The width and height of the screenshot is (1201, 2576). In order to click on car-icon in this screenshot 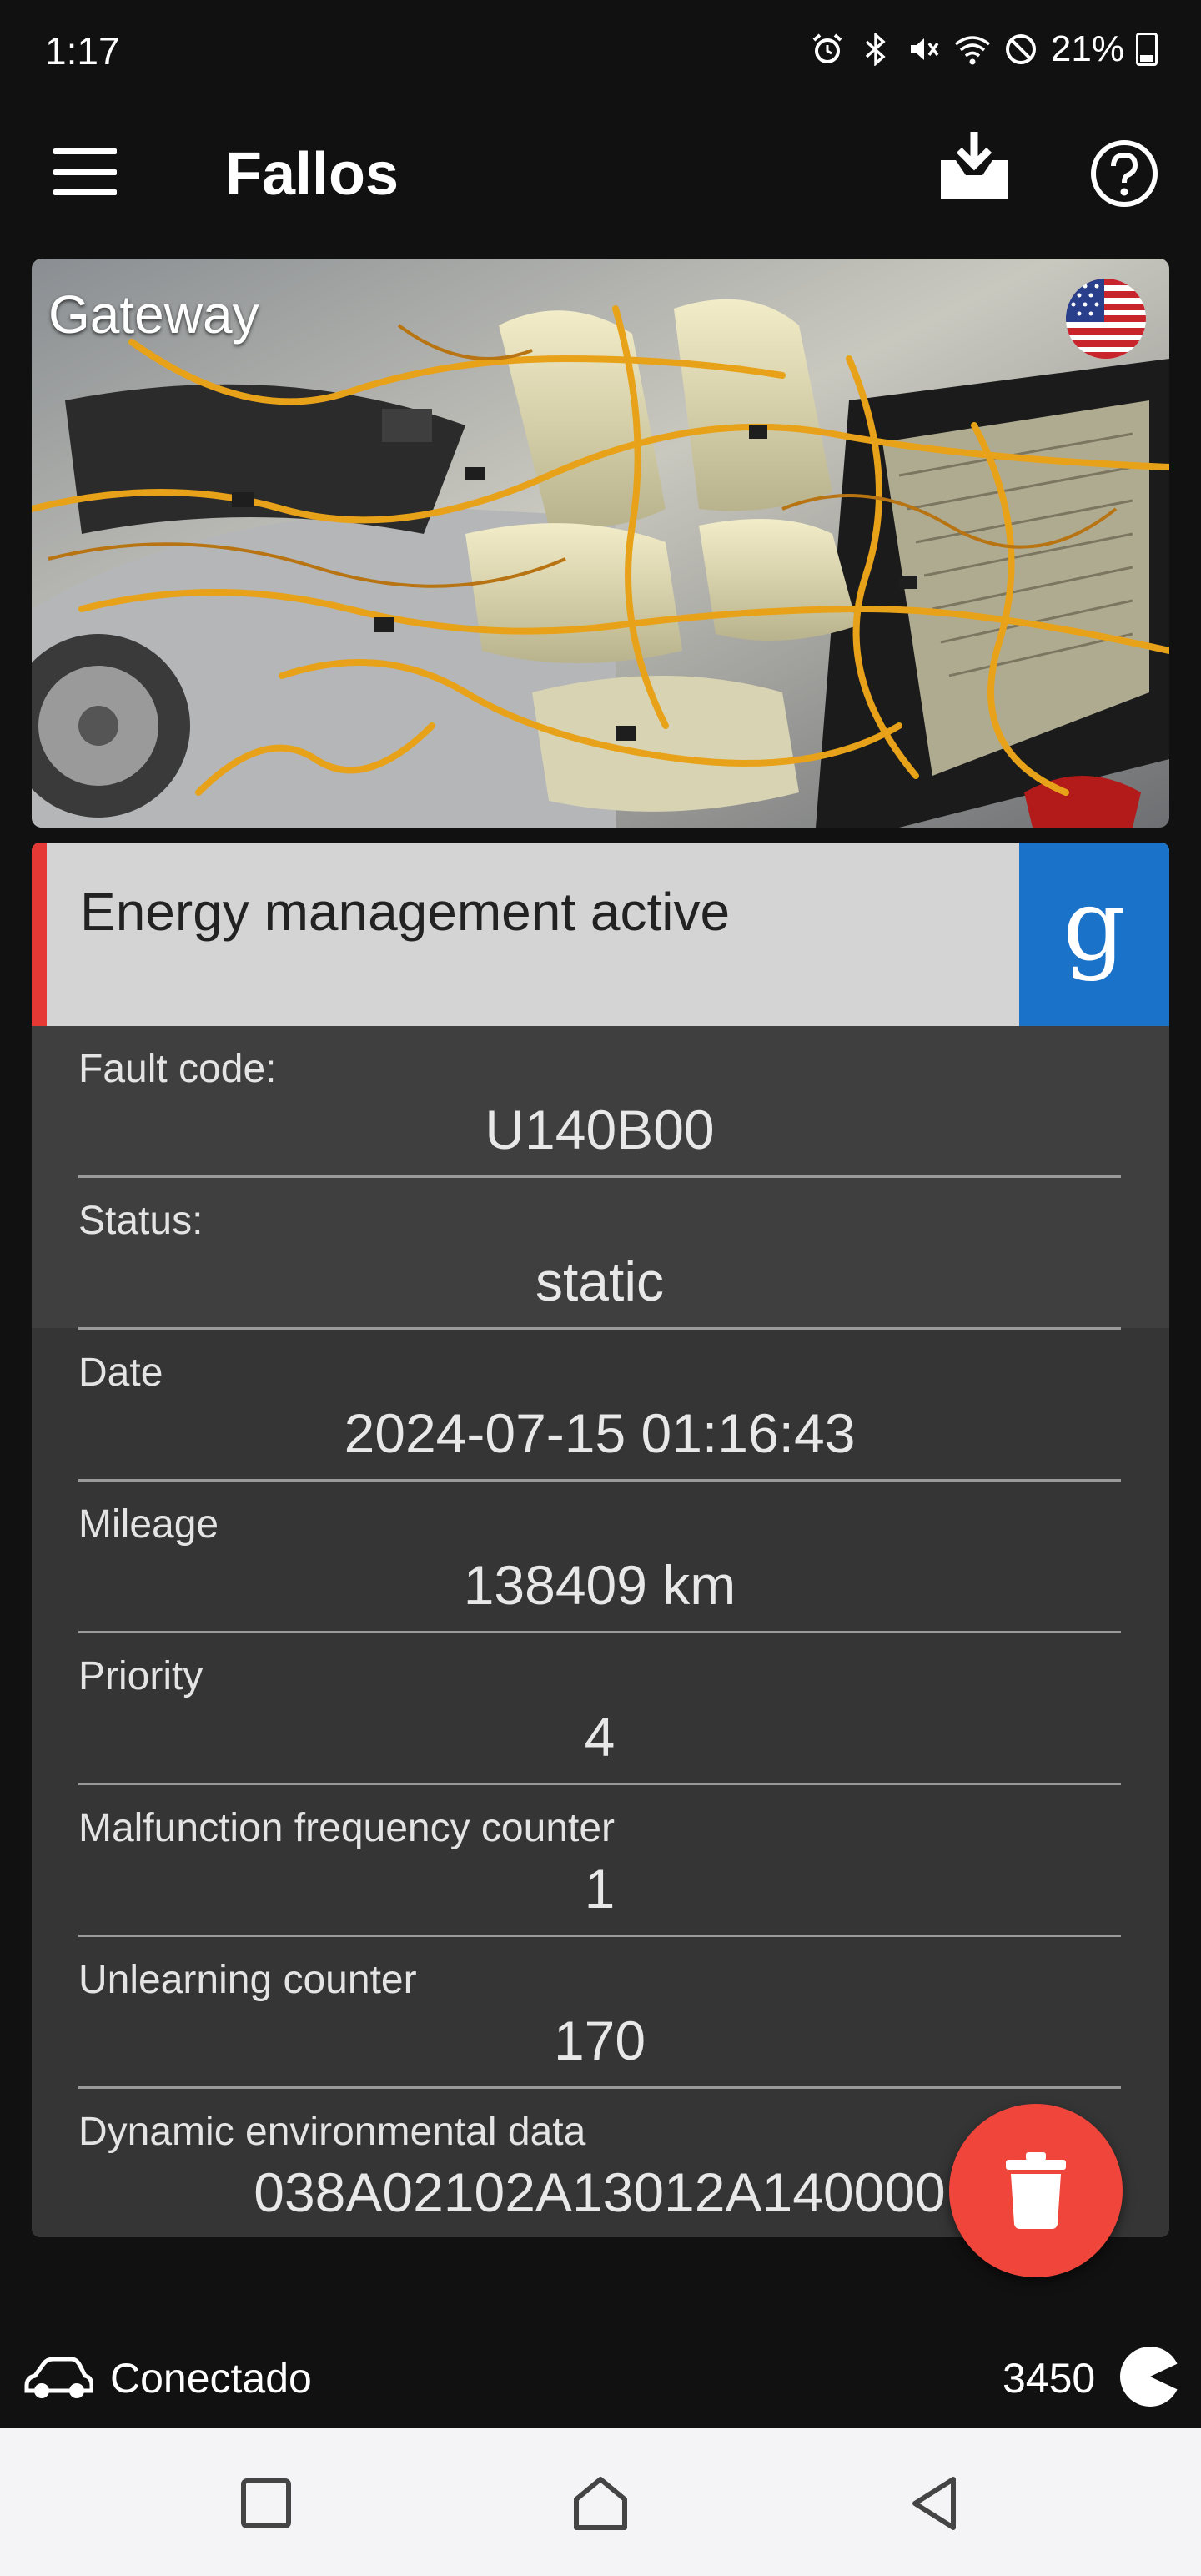, I will do `click(59, 2377)`.